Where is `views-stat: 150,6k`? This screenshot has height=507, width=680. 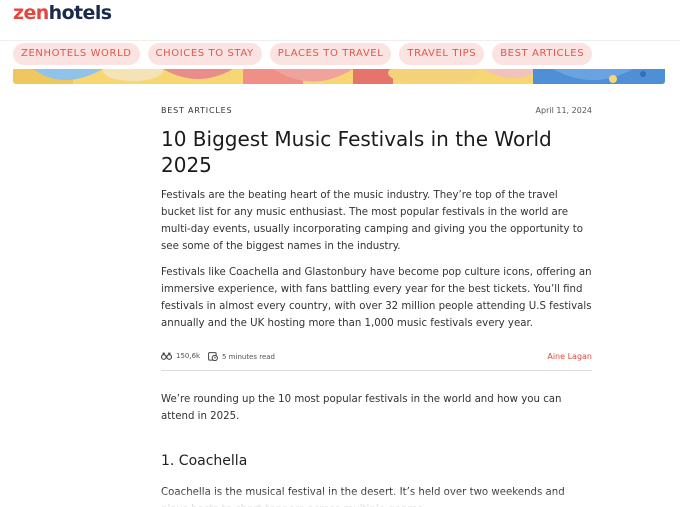
views-stat: 150,6k is located at coordinates (180, 356).